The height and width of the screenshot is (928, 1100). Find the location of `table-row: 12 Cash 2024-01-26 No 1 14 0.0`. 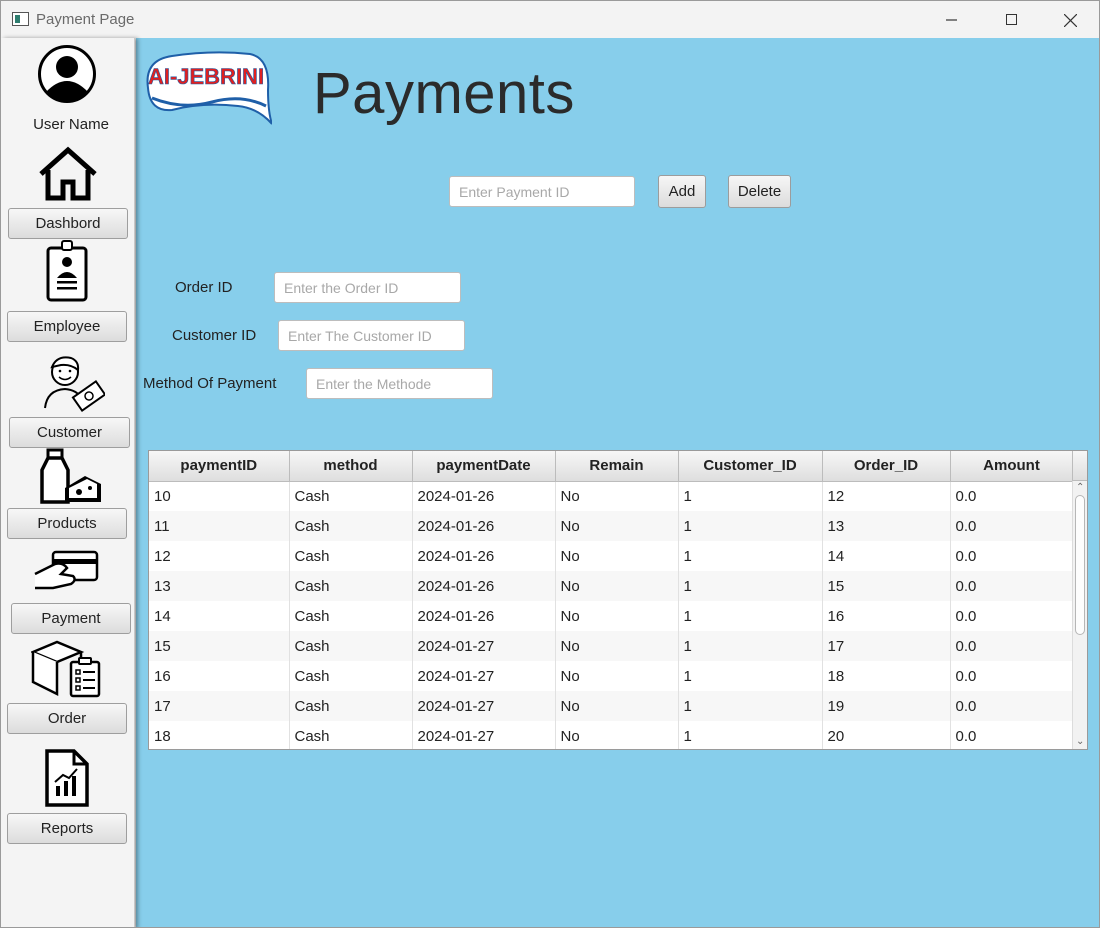

table-row: 12 Cash 2024-01-26 No 1 14 0.0 is located at coordinates (611, 556).